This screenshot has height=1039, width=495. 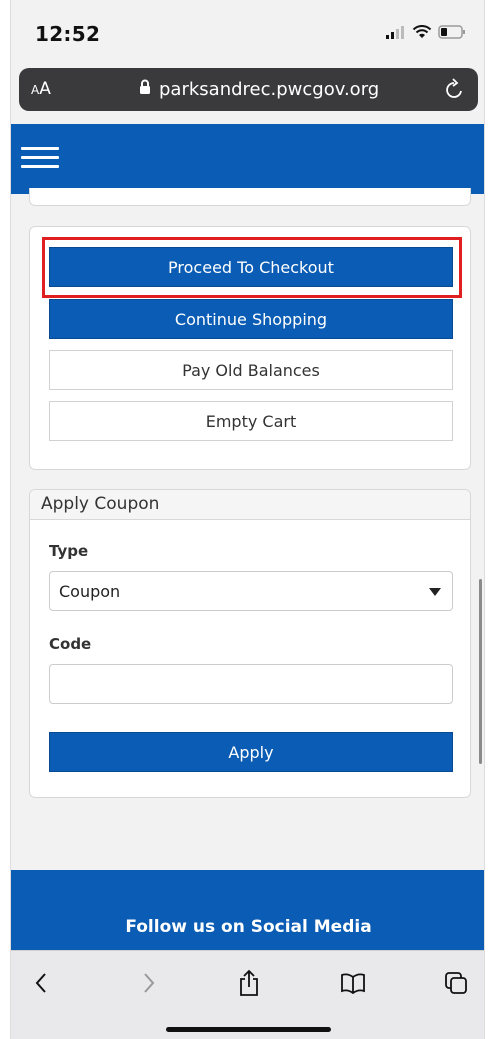 What do you see at coordinates (251, 421) in the screenshot?
I see `empty-cart-button: Empty Cart` at bounding box center [251, 421].